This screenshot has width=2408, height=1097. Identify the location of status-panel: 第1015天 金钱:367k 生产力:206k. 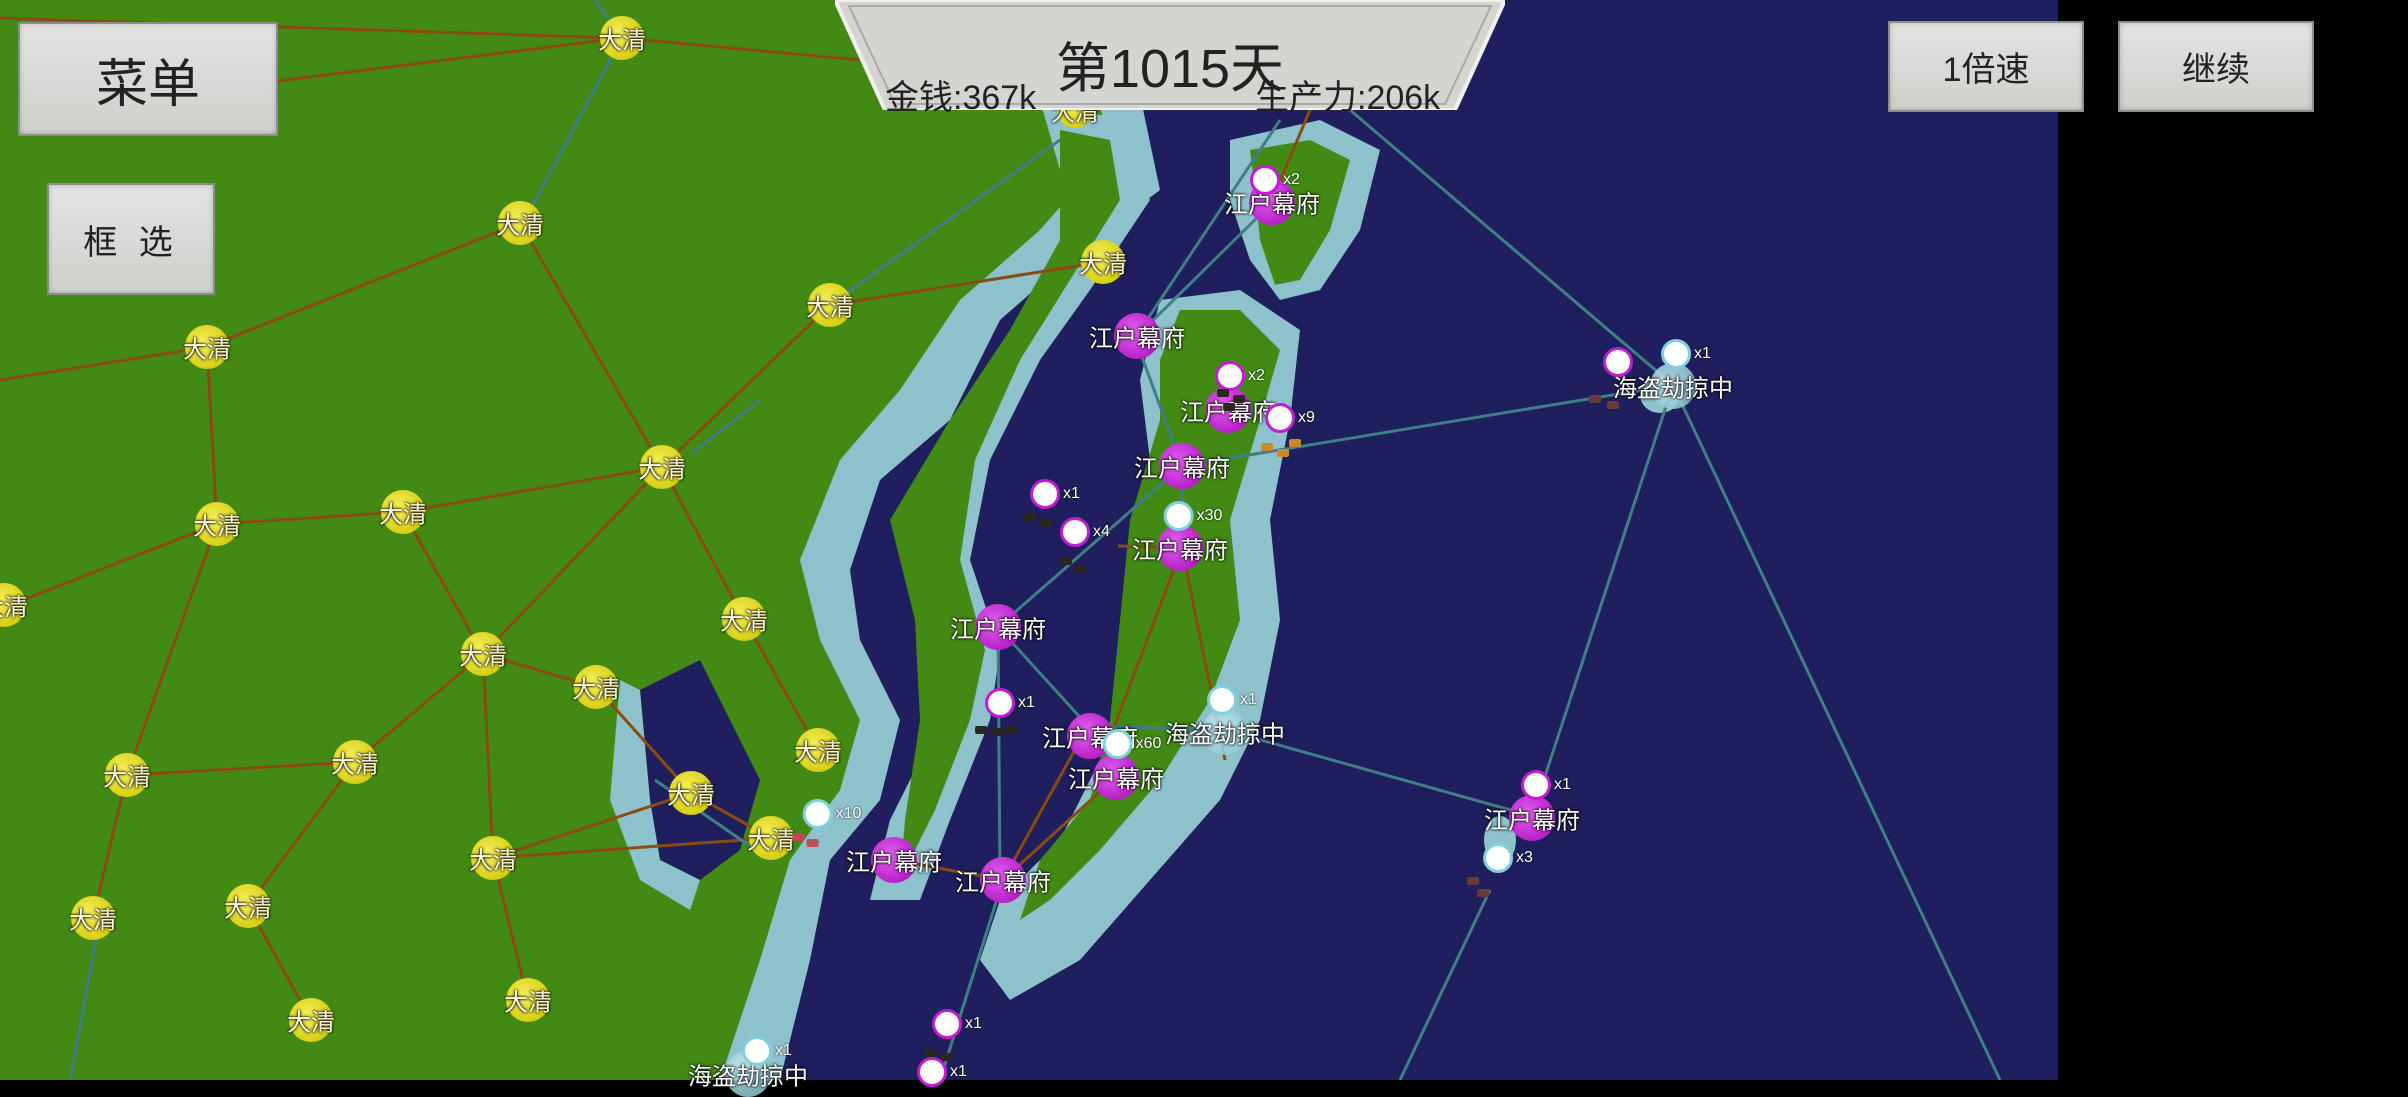
(1170, 58).